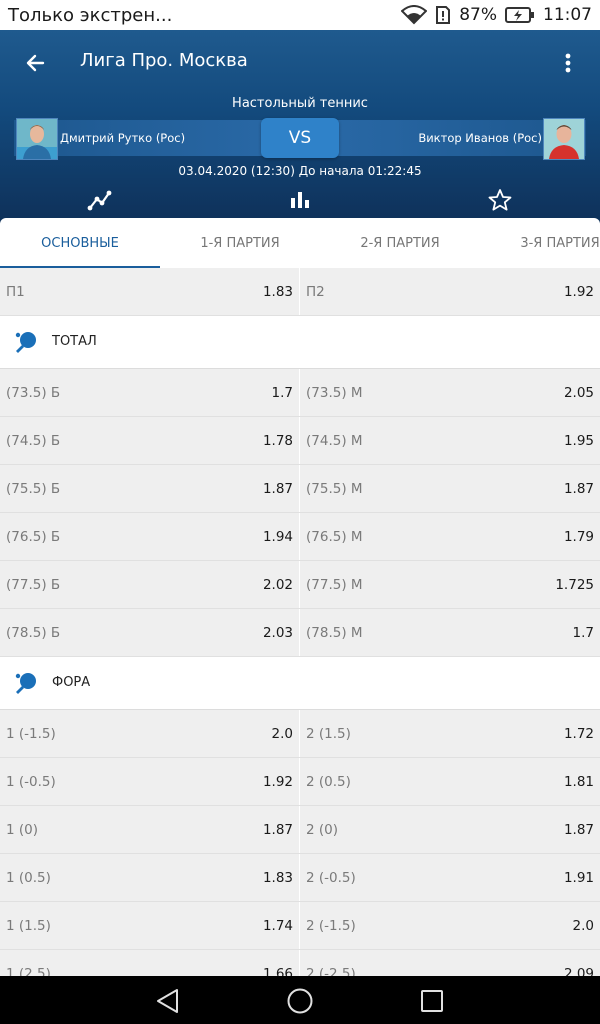 This screenshot has height=1024, width=600. What do you see at coordinates (164, 60) in the screenshot?
I see `league-title: Лига Про. Москва` at bounding box center [164, 60].